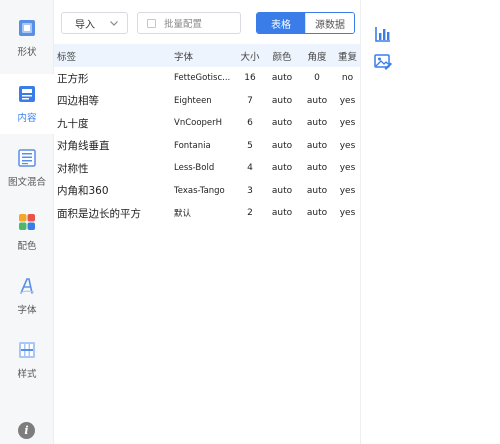 The image size is (500, 444). What do you see at coordinates (250, 57) in the screenshot?
I see `header-size: 大小` at bounding box center [250, 57].